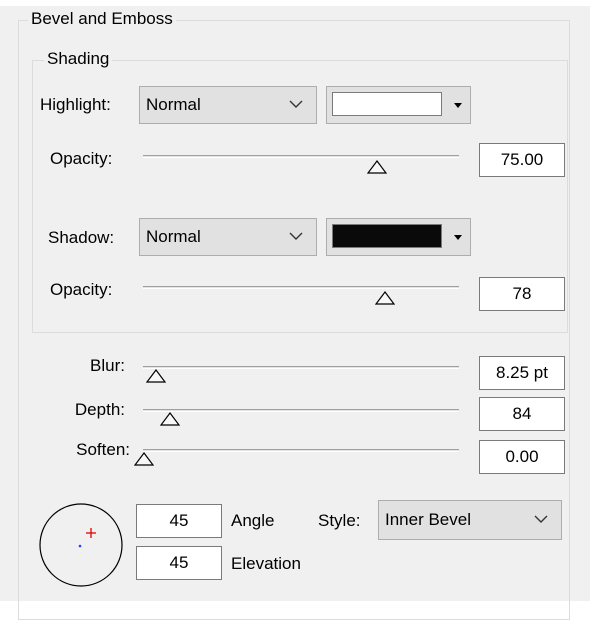  What do you see at coordinates (339, 520) in the screenshot?
I see `style-label: Style:` at bounding box center [339, 520].